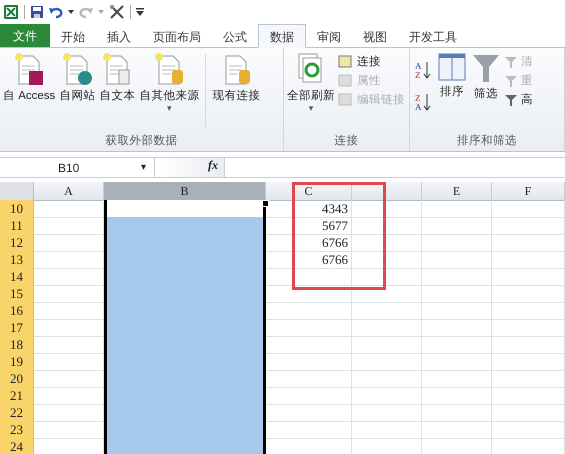 This screenshot has height=454, width=565. What do you see at coordinates (69, 191) in the screenshot?
I see `column-header: A` at bounding box center [69, 191].